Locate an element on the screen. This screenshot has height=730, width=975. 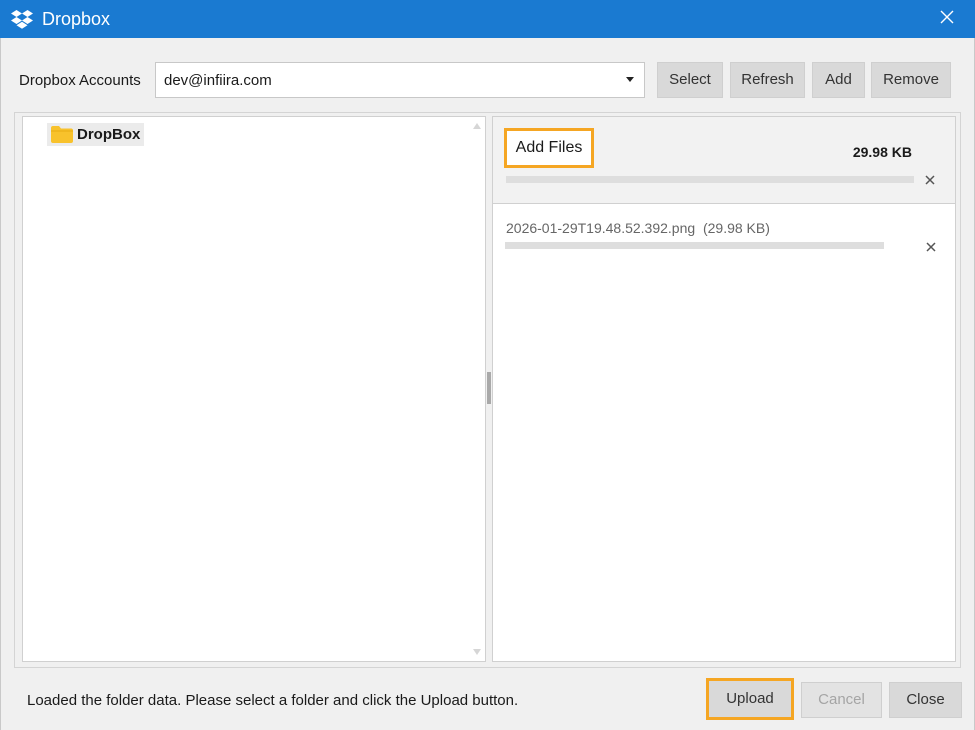
total-progress-bar is located at coordinates (710, 179).